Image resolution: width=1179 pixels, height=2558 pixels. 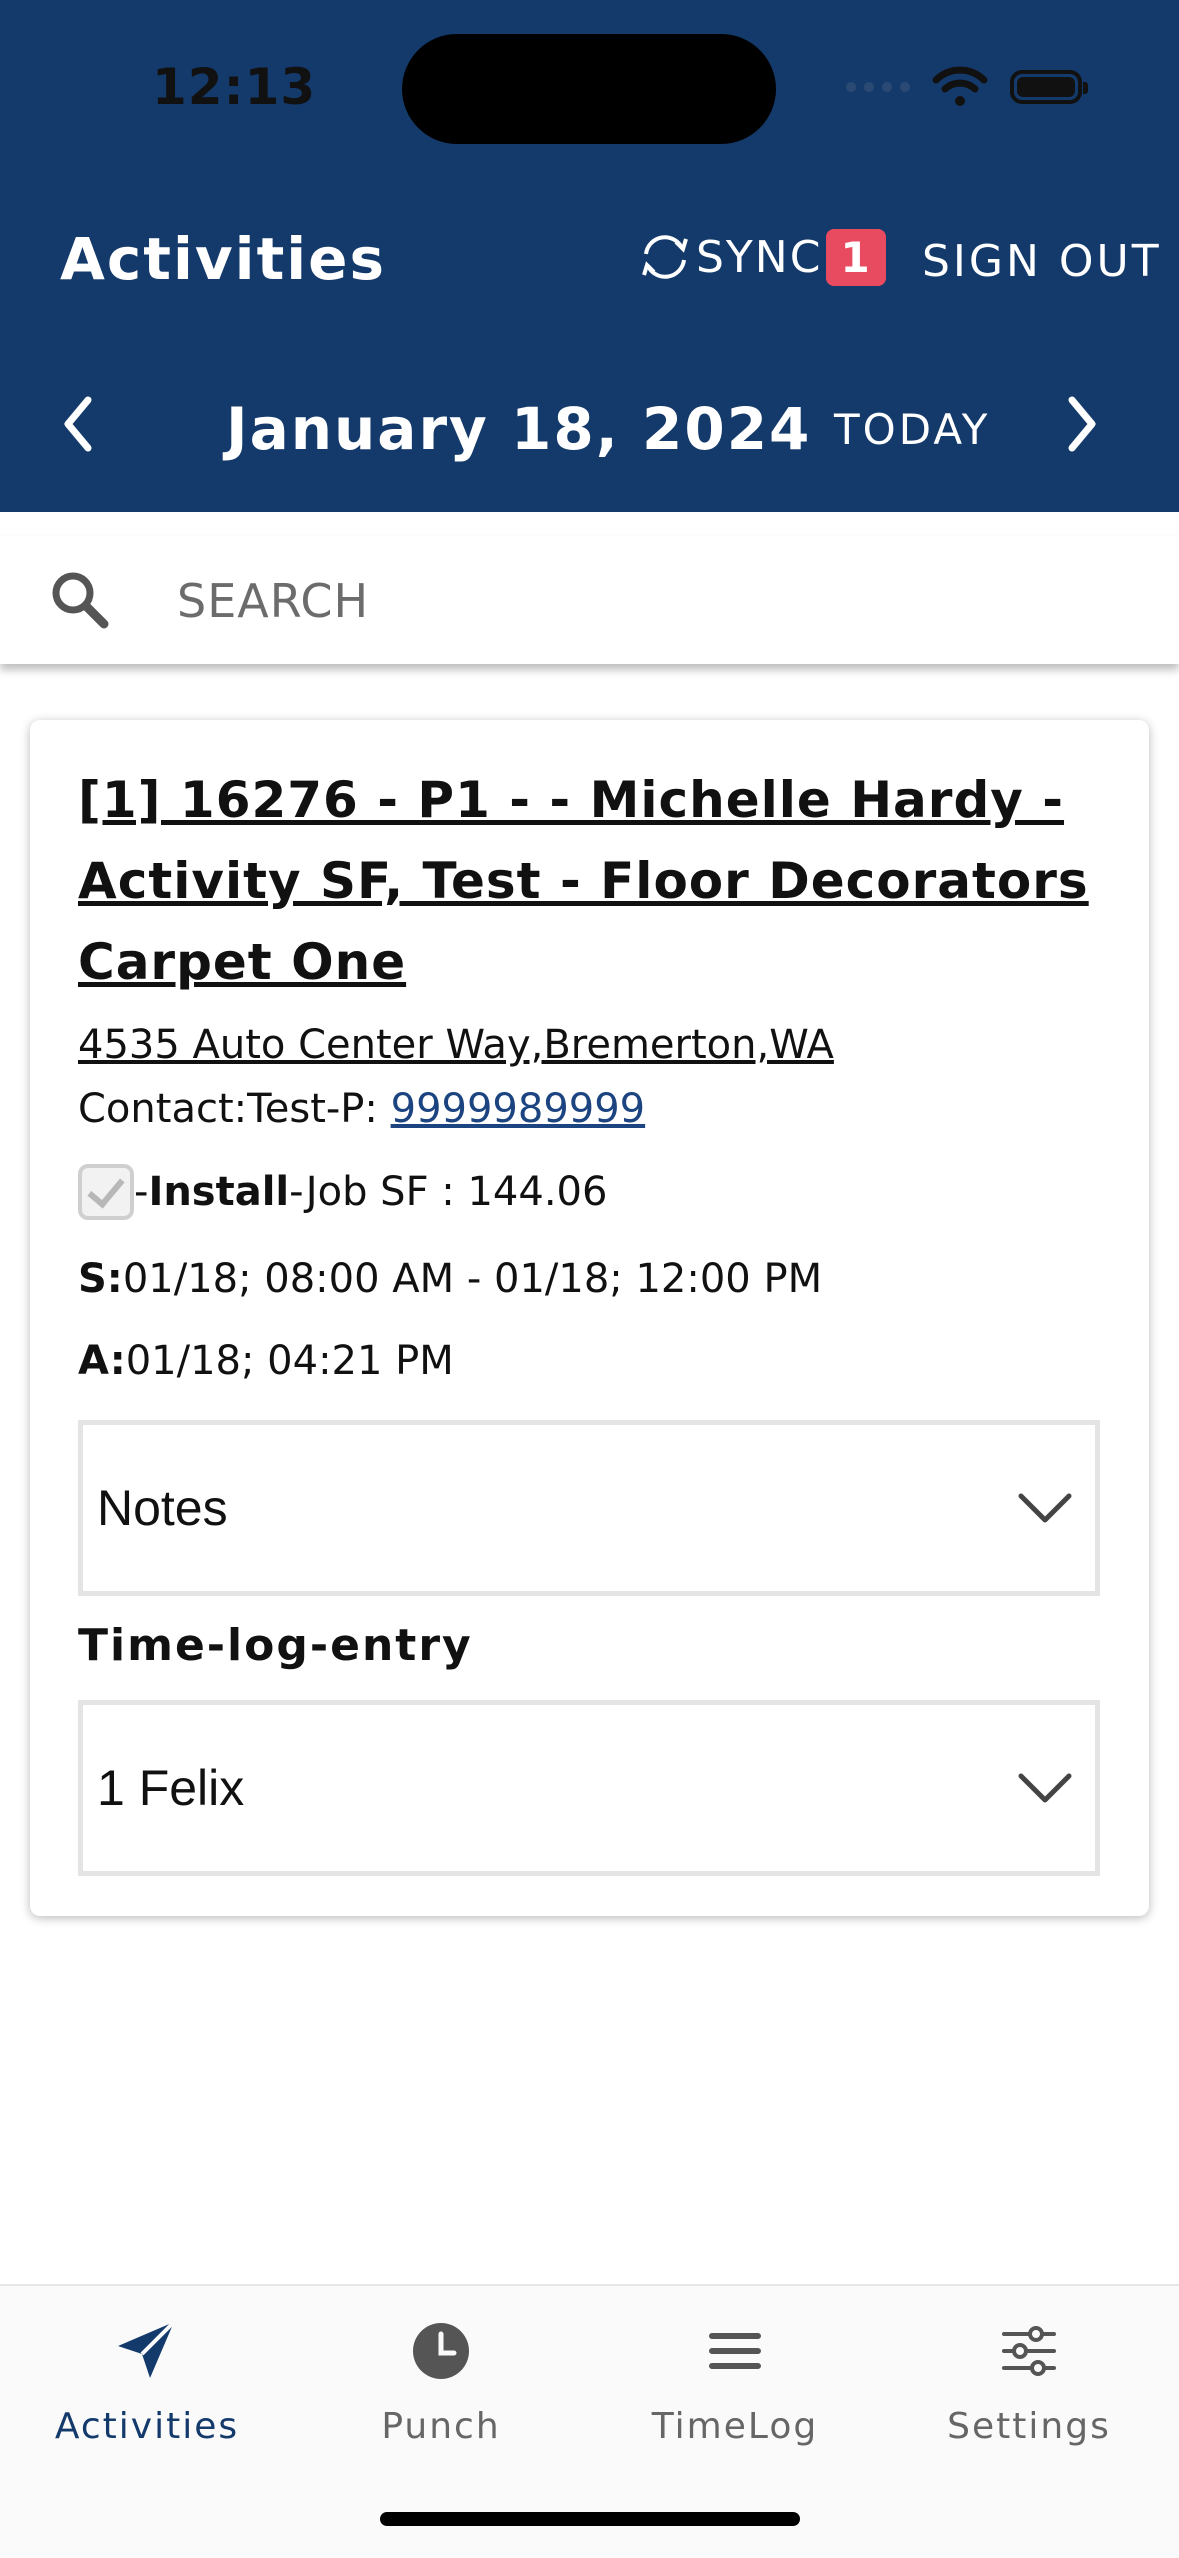 What do you see at coordinates (441, 2426) in the screenshot?
I see `tab-label: Punch` at bounding box center [441, 2426].